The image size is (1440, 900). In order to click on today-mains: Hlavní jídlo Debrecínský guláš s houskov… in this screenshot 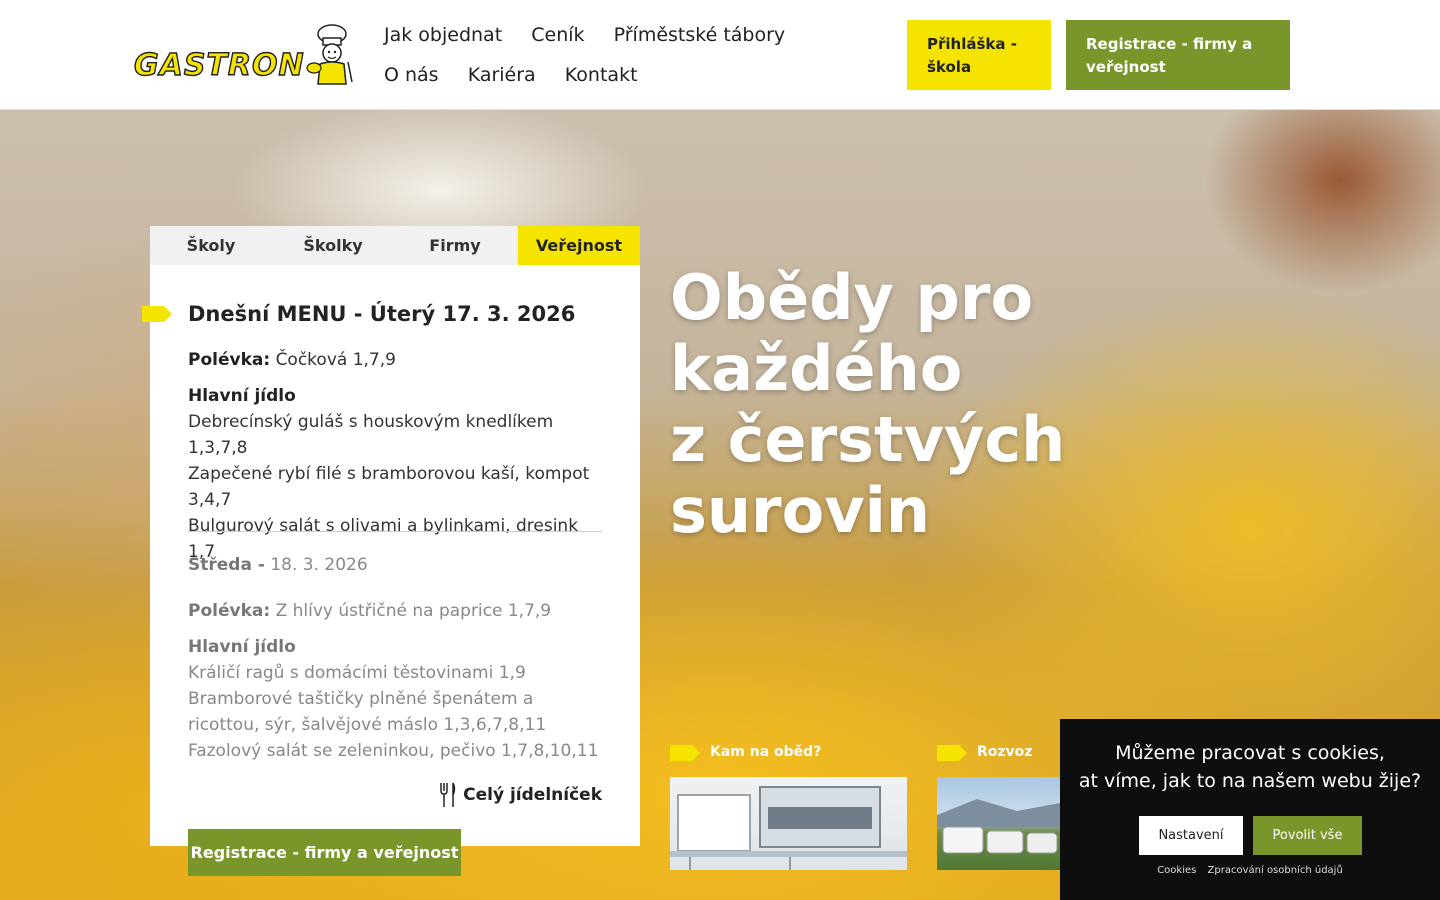, I will do `click(398, 474)`.